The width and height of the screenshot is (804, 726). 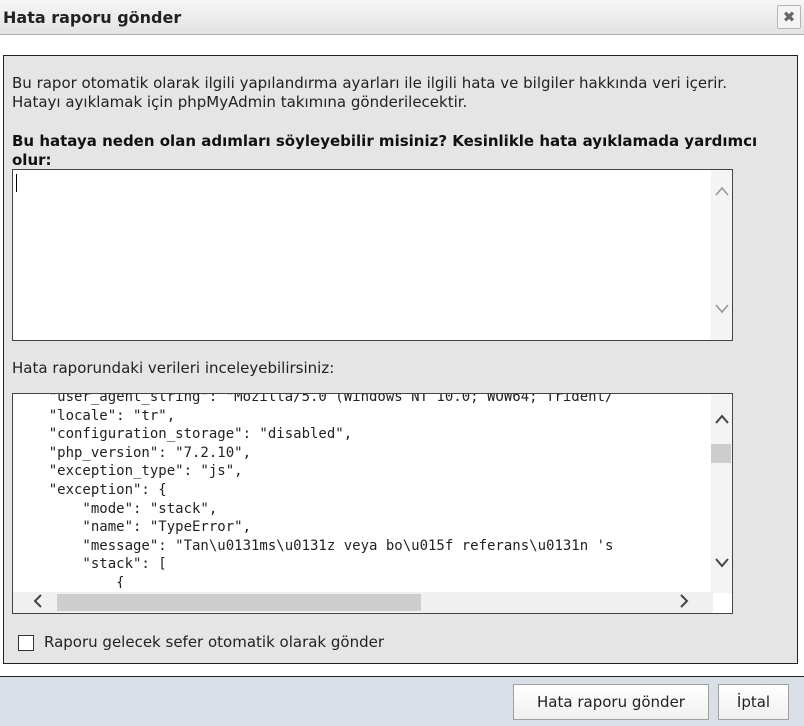 I want to click on report-line: "locale": "tr",, so click(x=95, y=415).